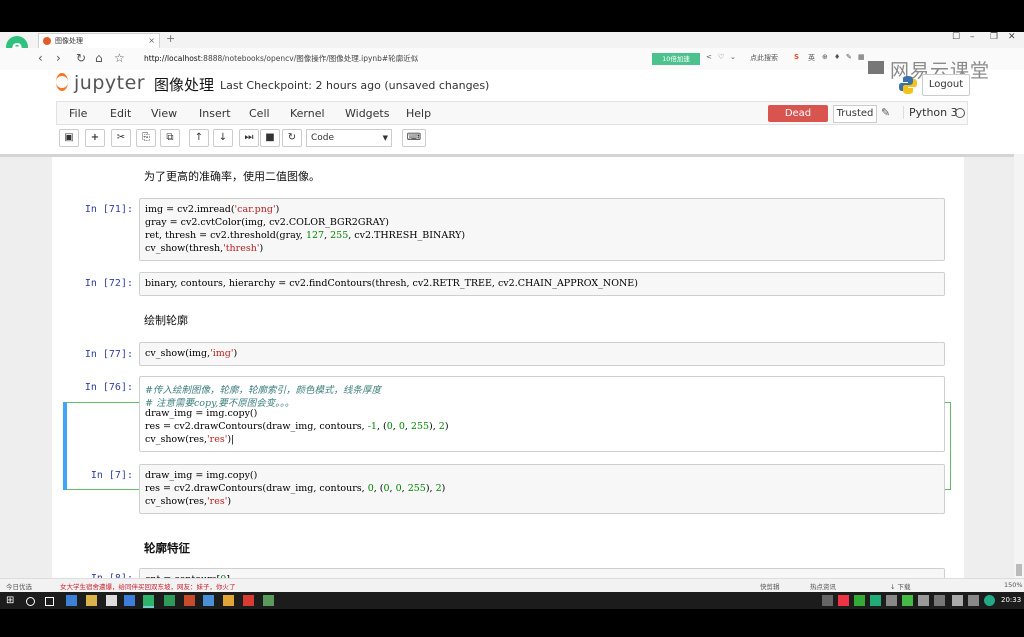  What do you see at coordinates (855, 114) in the screenshot?
I see `trusted-badge: Trusted` at bounding box center [855, 114].